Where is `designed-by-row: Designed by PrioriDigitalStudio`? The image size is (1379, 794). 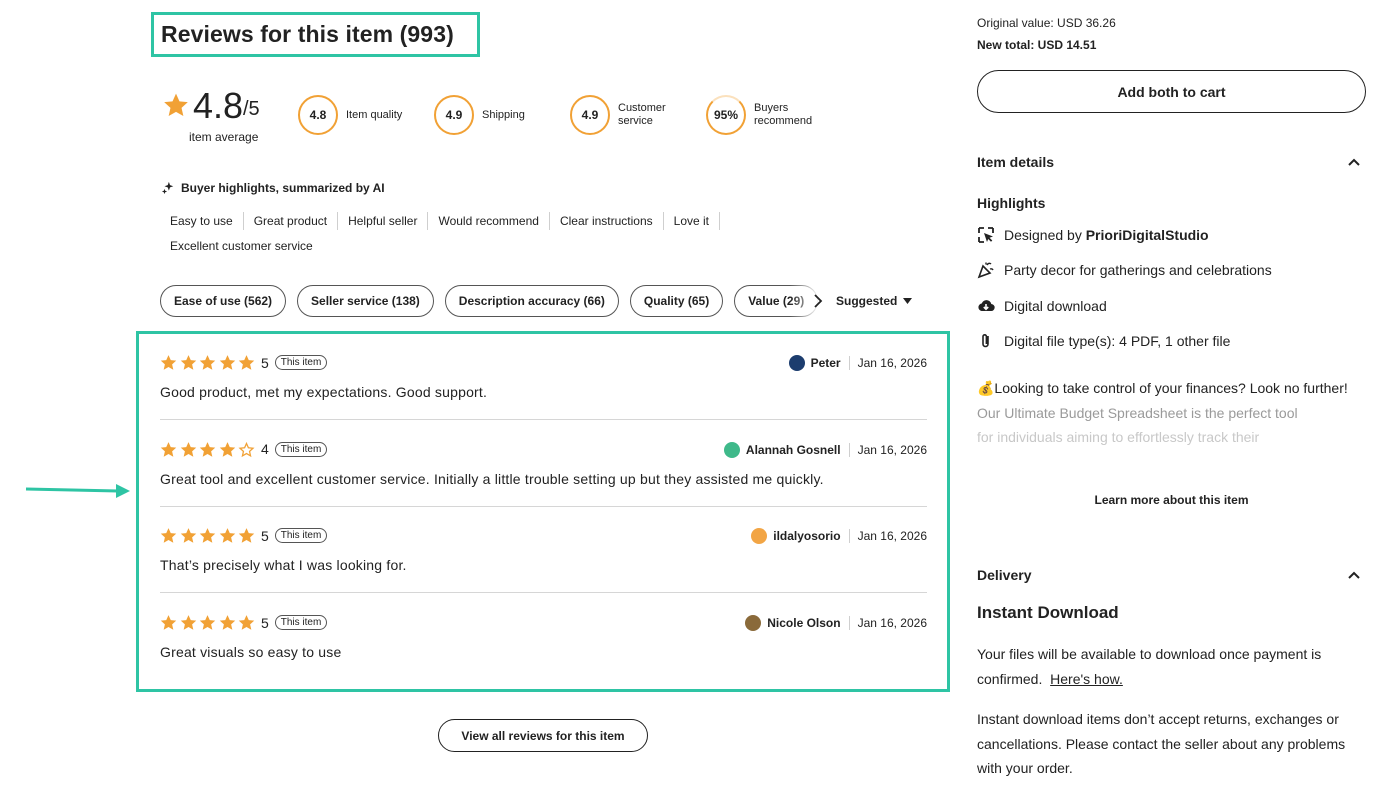
designed-by-row: Designed by PrioriDigitalStudio is located at coordinates (1093, 235).